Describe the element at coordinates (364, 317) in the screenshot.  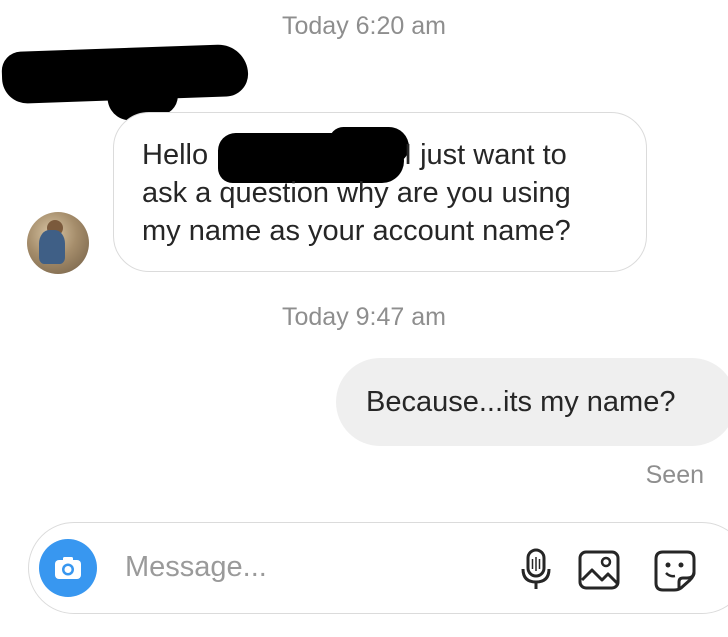
I see `timestamp: Today 9:47 am` at that location.